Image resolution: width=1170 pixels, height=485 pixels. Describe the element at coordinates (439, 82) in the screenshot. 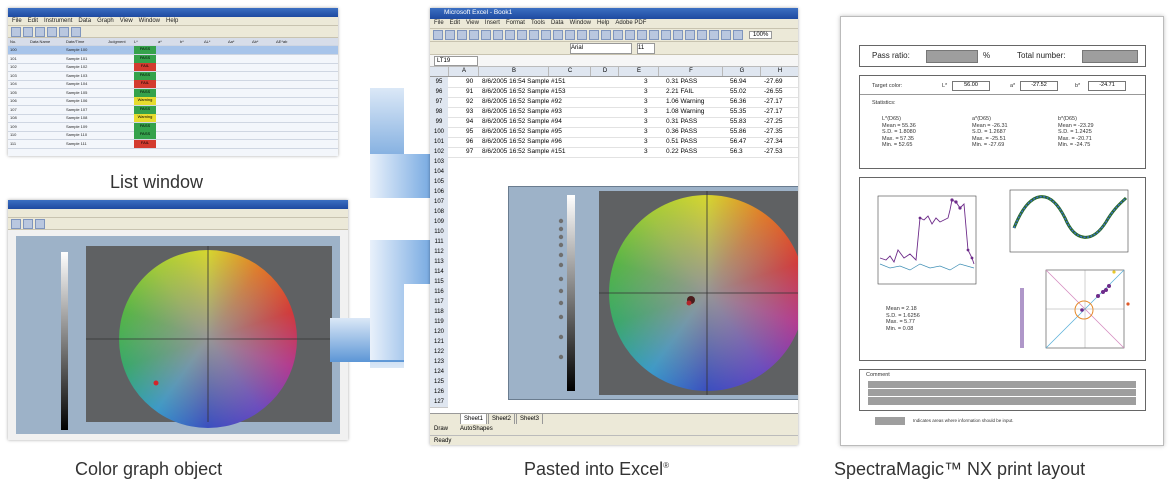

I see `row-header: 95` at that location.